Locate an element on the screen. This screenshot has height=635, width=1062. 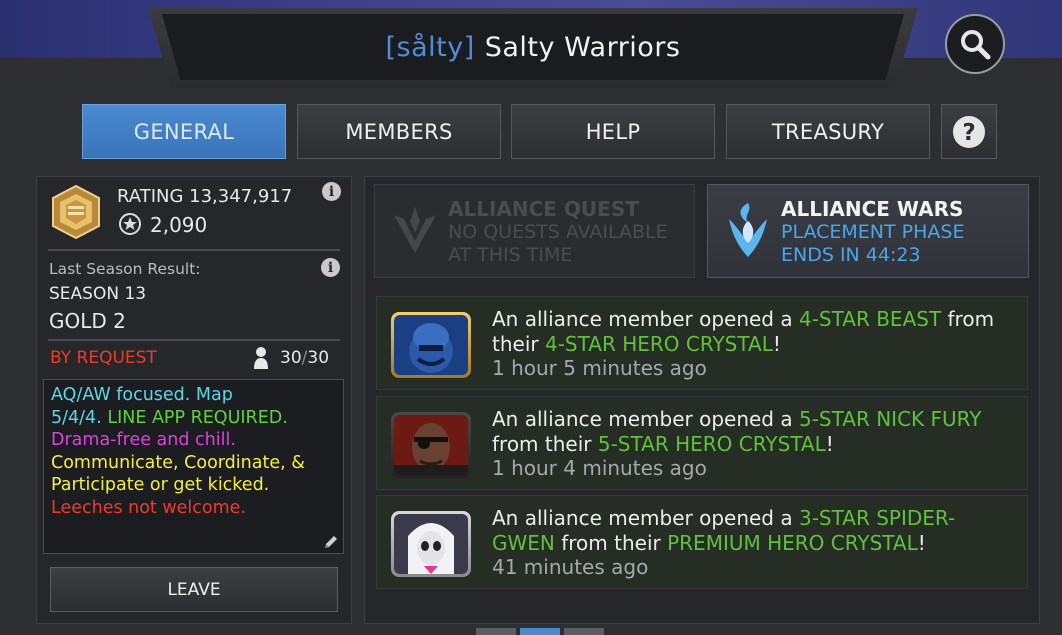
feed-hero-name-cont: GWEN is located at coordinates (523, 542).